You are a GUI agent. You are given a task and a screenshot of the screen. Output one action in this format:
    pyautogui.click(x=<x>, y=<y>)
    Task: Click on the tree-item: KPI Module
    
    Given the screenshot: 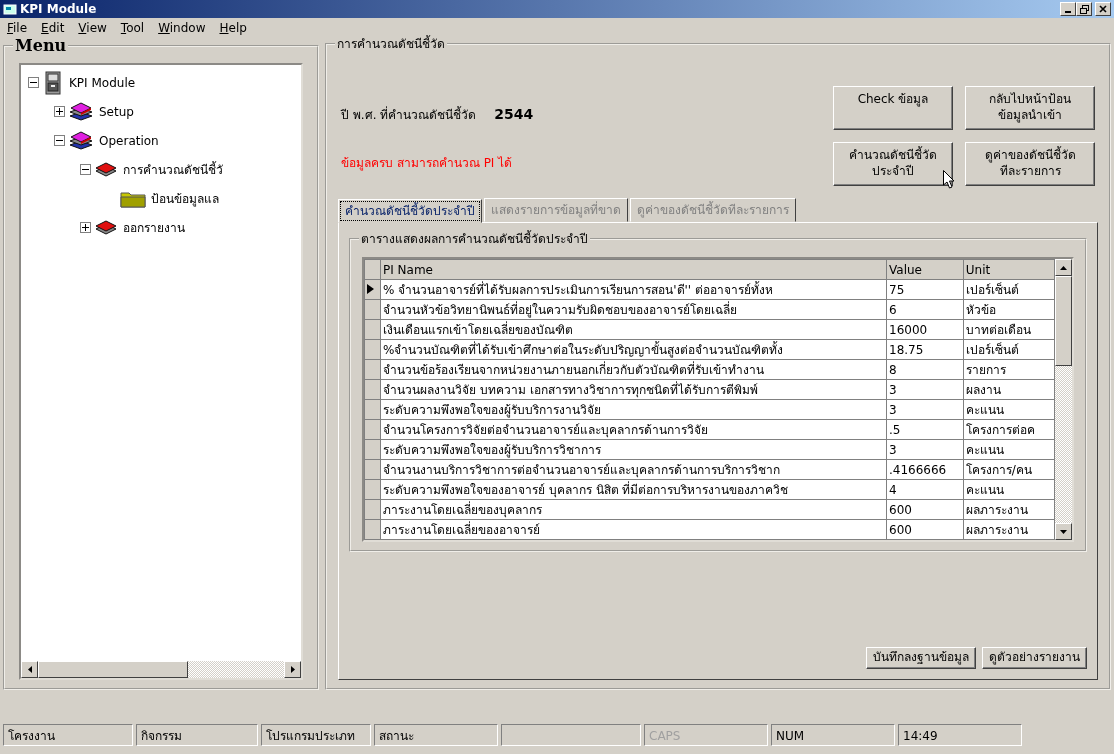 What is the action you would take?
    pyautogui.click(x=102, y=82)
    